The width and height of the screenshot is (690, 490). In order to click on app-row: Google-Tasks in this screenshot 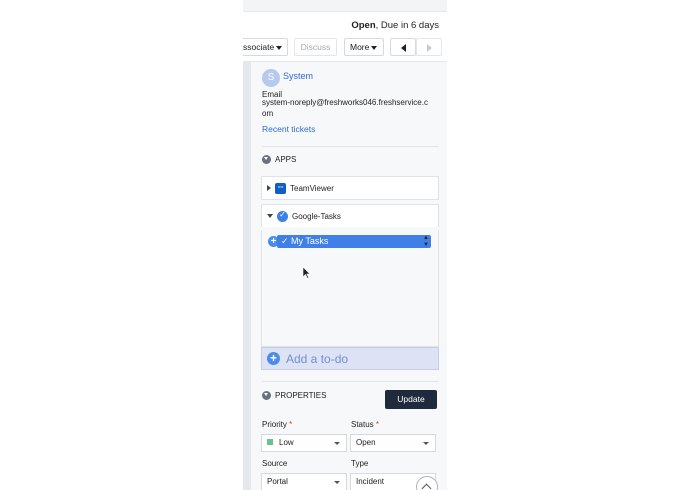, I will do `click(350, 216)`.